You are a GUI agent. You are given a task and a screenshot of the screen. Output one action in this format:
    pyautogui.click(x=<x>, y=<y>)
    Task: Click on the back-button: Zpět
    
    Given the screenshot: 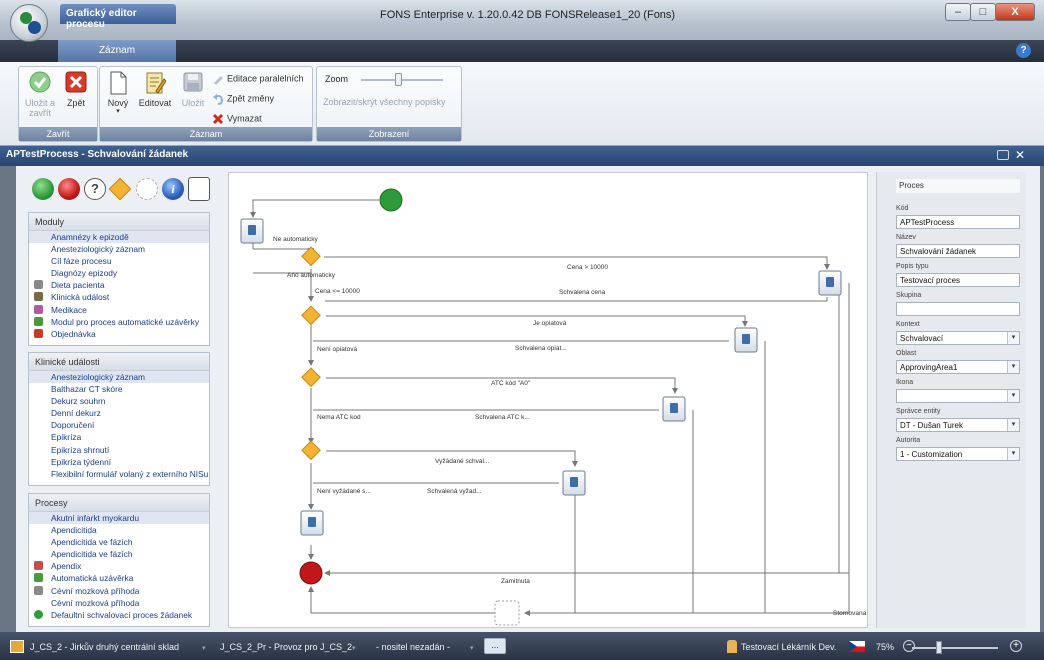 What is the action you would take?
    pyautogui.click(x=76, y=89)
    